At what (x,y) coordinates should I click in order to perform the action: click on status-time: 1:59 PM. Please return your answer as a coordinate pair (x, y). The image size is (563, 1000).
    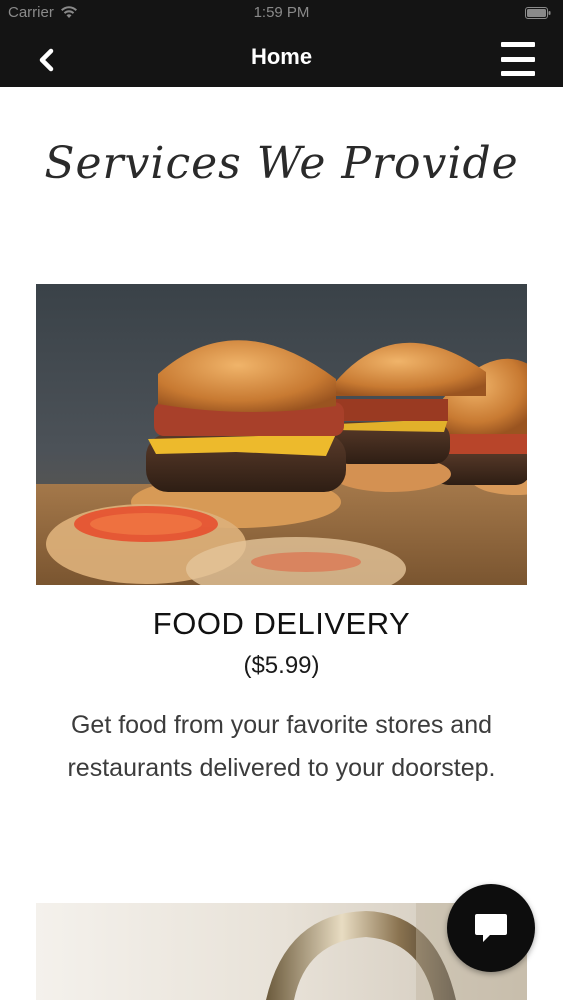
    Looking at the image, I should click on (281, 12).